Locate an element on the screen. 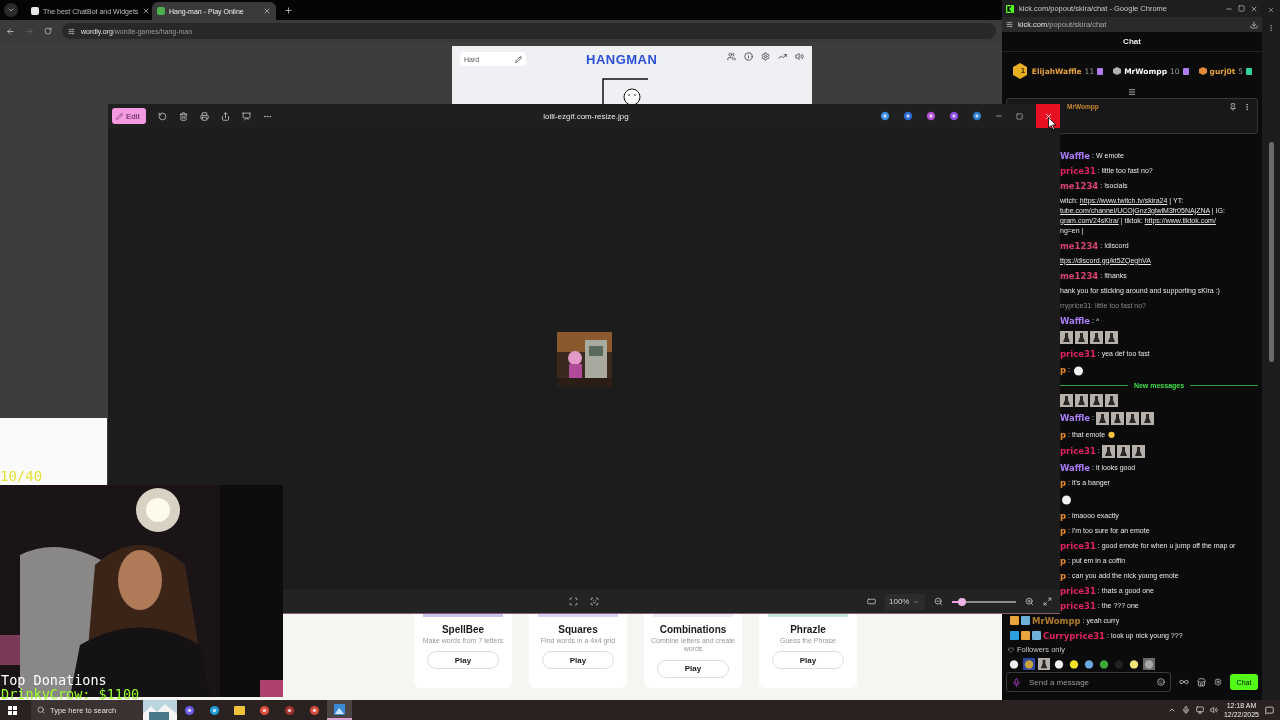 This screenshot has width=1280, height=720. game-name: Phrazle is located at coordinates (808, 629).